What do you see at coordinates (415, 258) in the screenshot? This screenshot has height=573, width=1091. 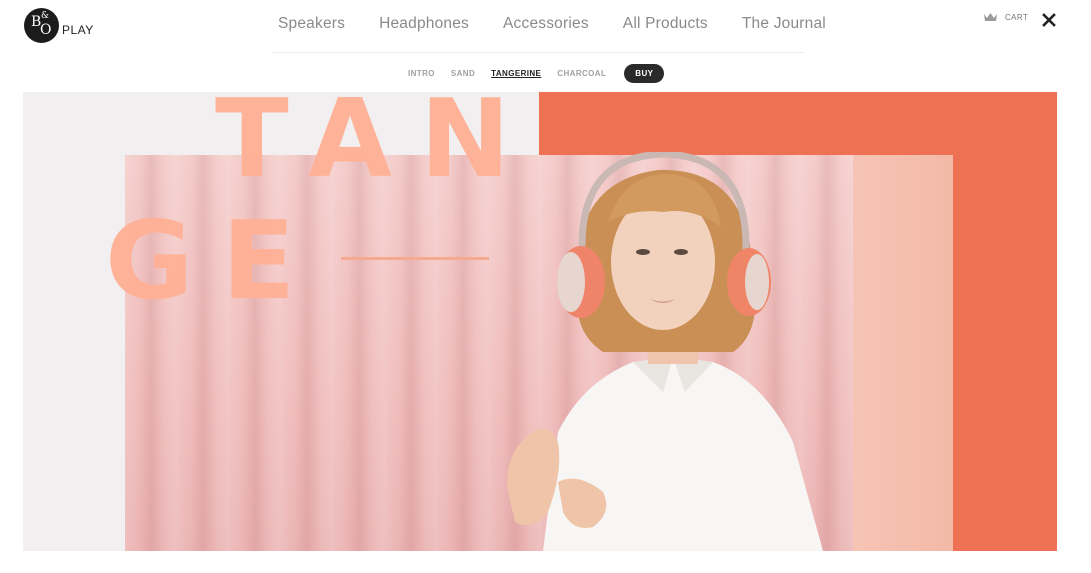 I see `hero-accent-dash` at bounding box center [415, 258].